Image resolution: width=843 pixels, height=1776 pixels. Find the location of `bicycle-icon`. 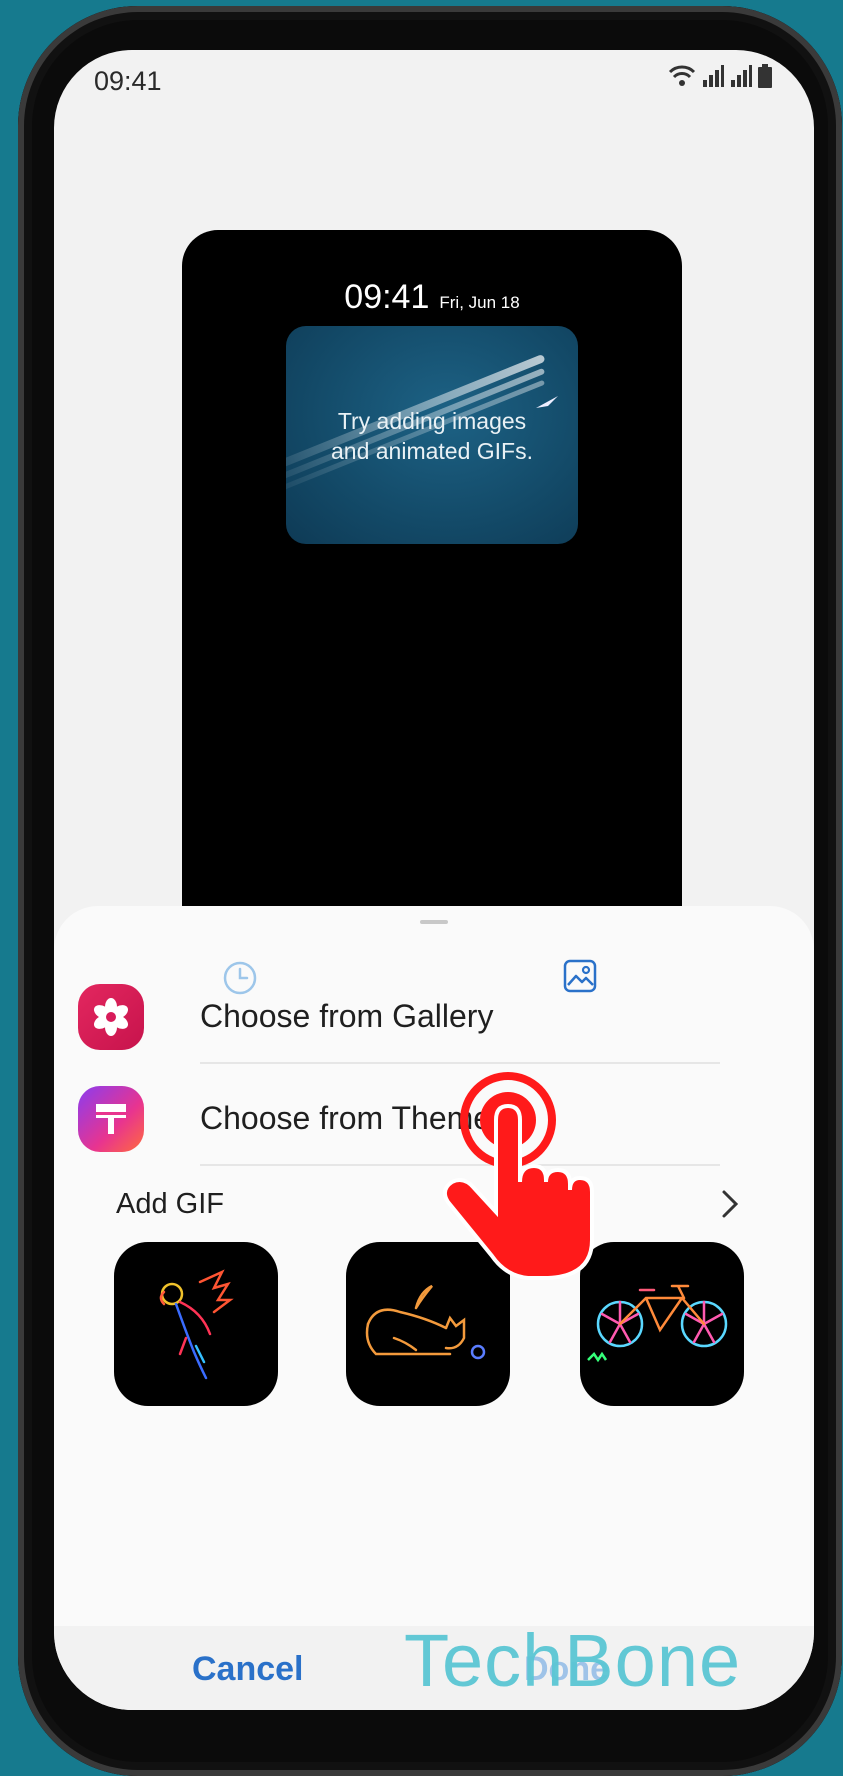

bicycle-icon is located at coordinates (657, 1323).